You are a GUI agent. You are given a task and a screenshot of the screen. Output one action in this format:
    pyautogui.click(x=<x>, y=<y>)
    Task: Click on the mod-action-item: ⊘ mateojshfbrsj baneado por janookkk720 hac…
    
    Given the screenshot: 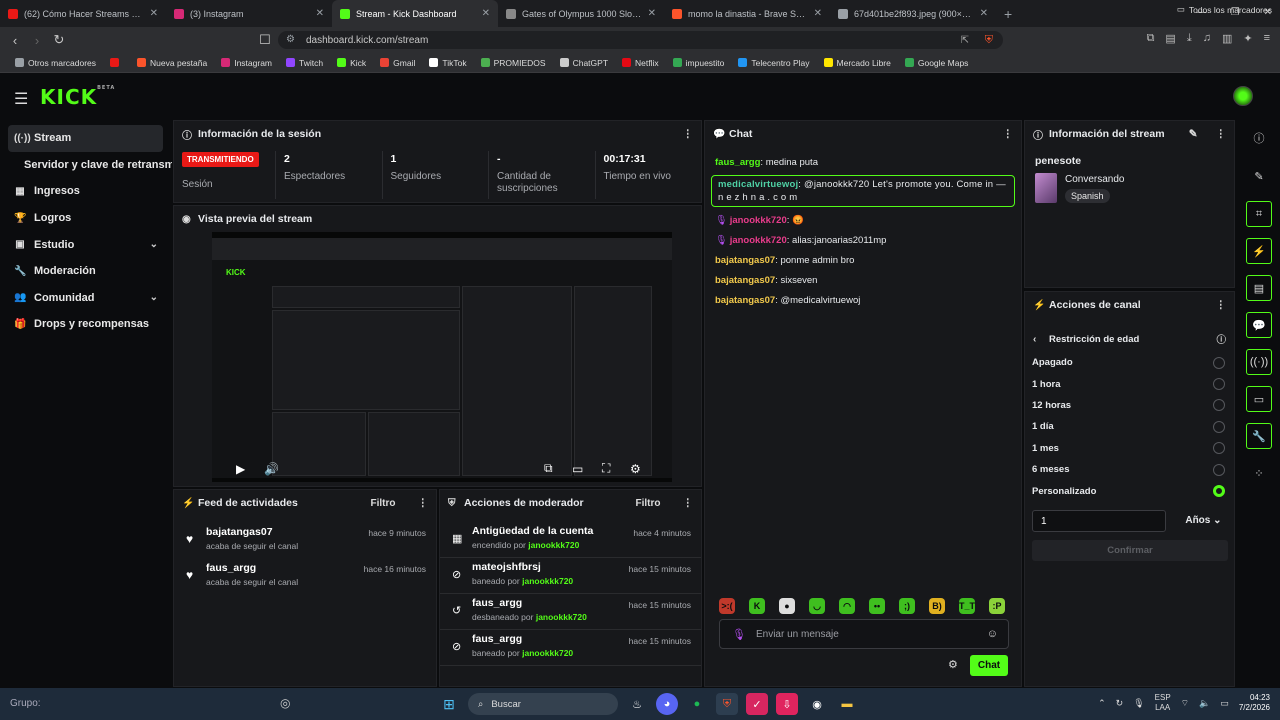 What is the action you would take?
    pyautogui.click(x=570, y=576)
    